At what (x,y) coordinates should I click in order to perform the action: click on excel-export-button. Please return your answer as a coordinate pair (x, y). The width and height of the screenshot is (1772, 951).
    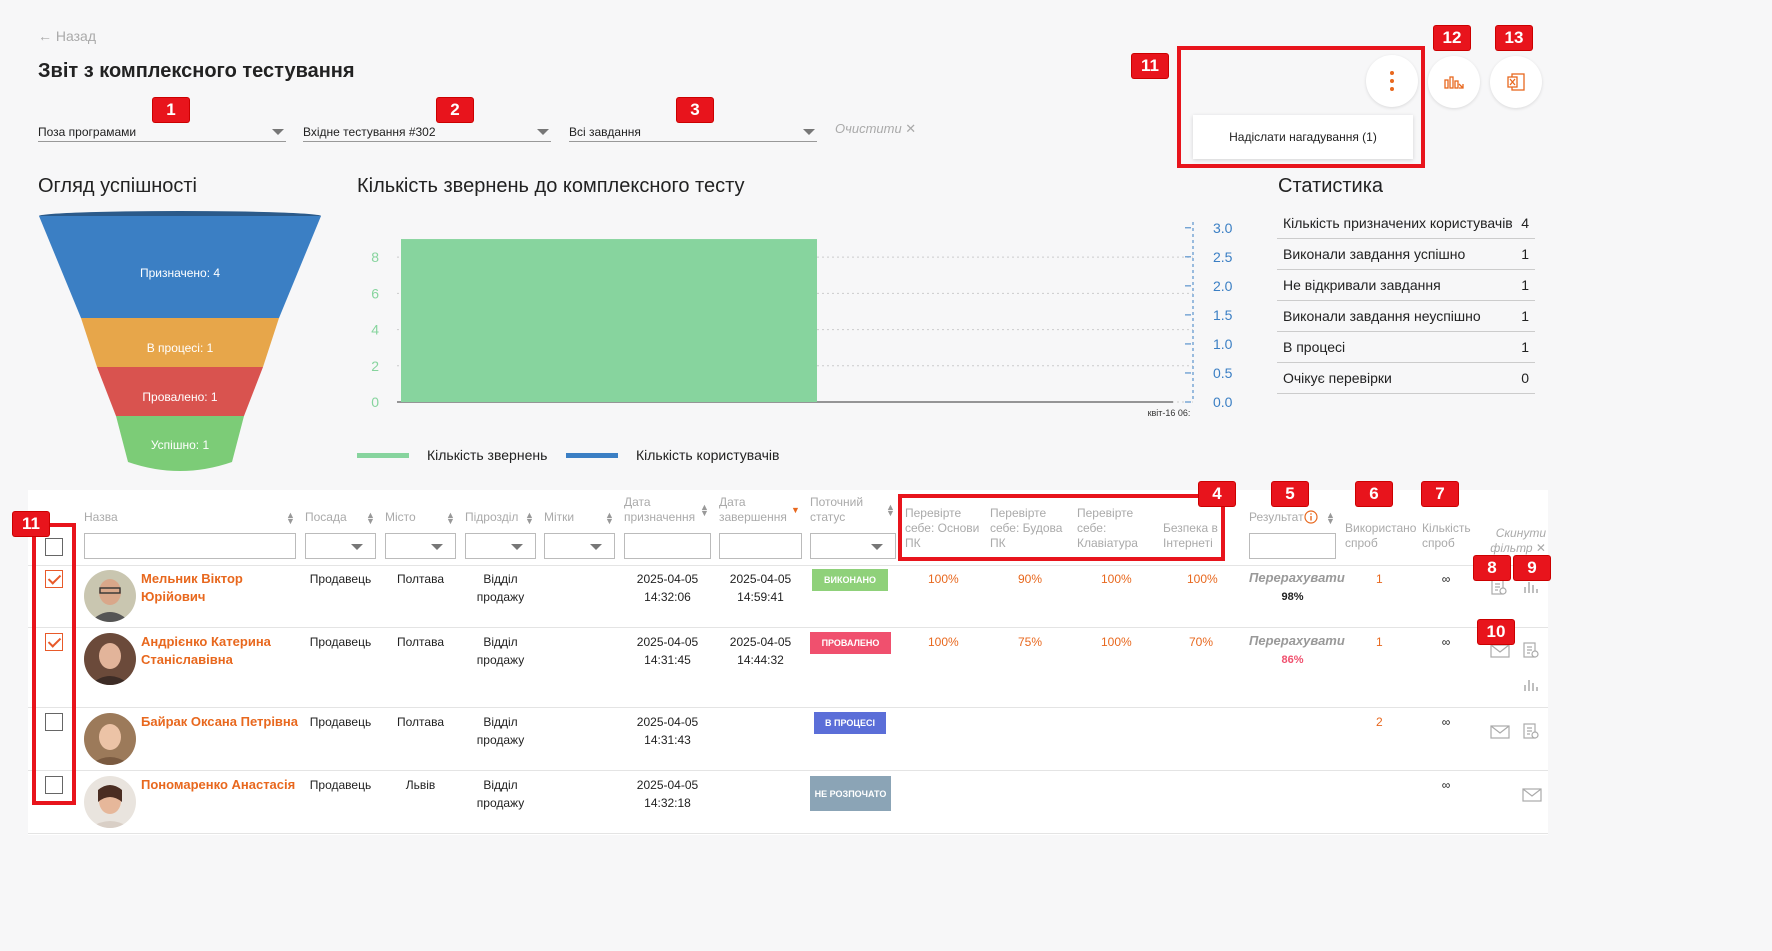
    Looking at the image, I should click on (1516, 82).